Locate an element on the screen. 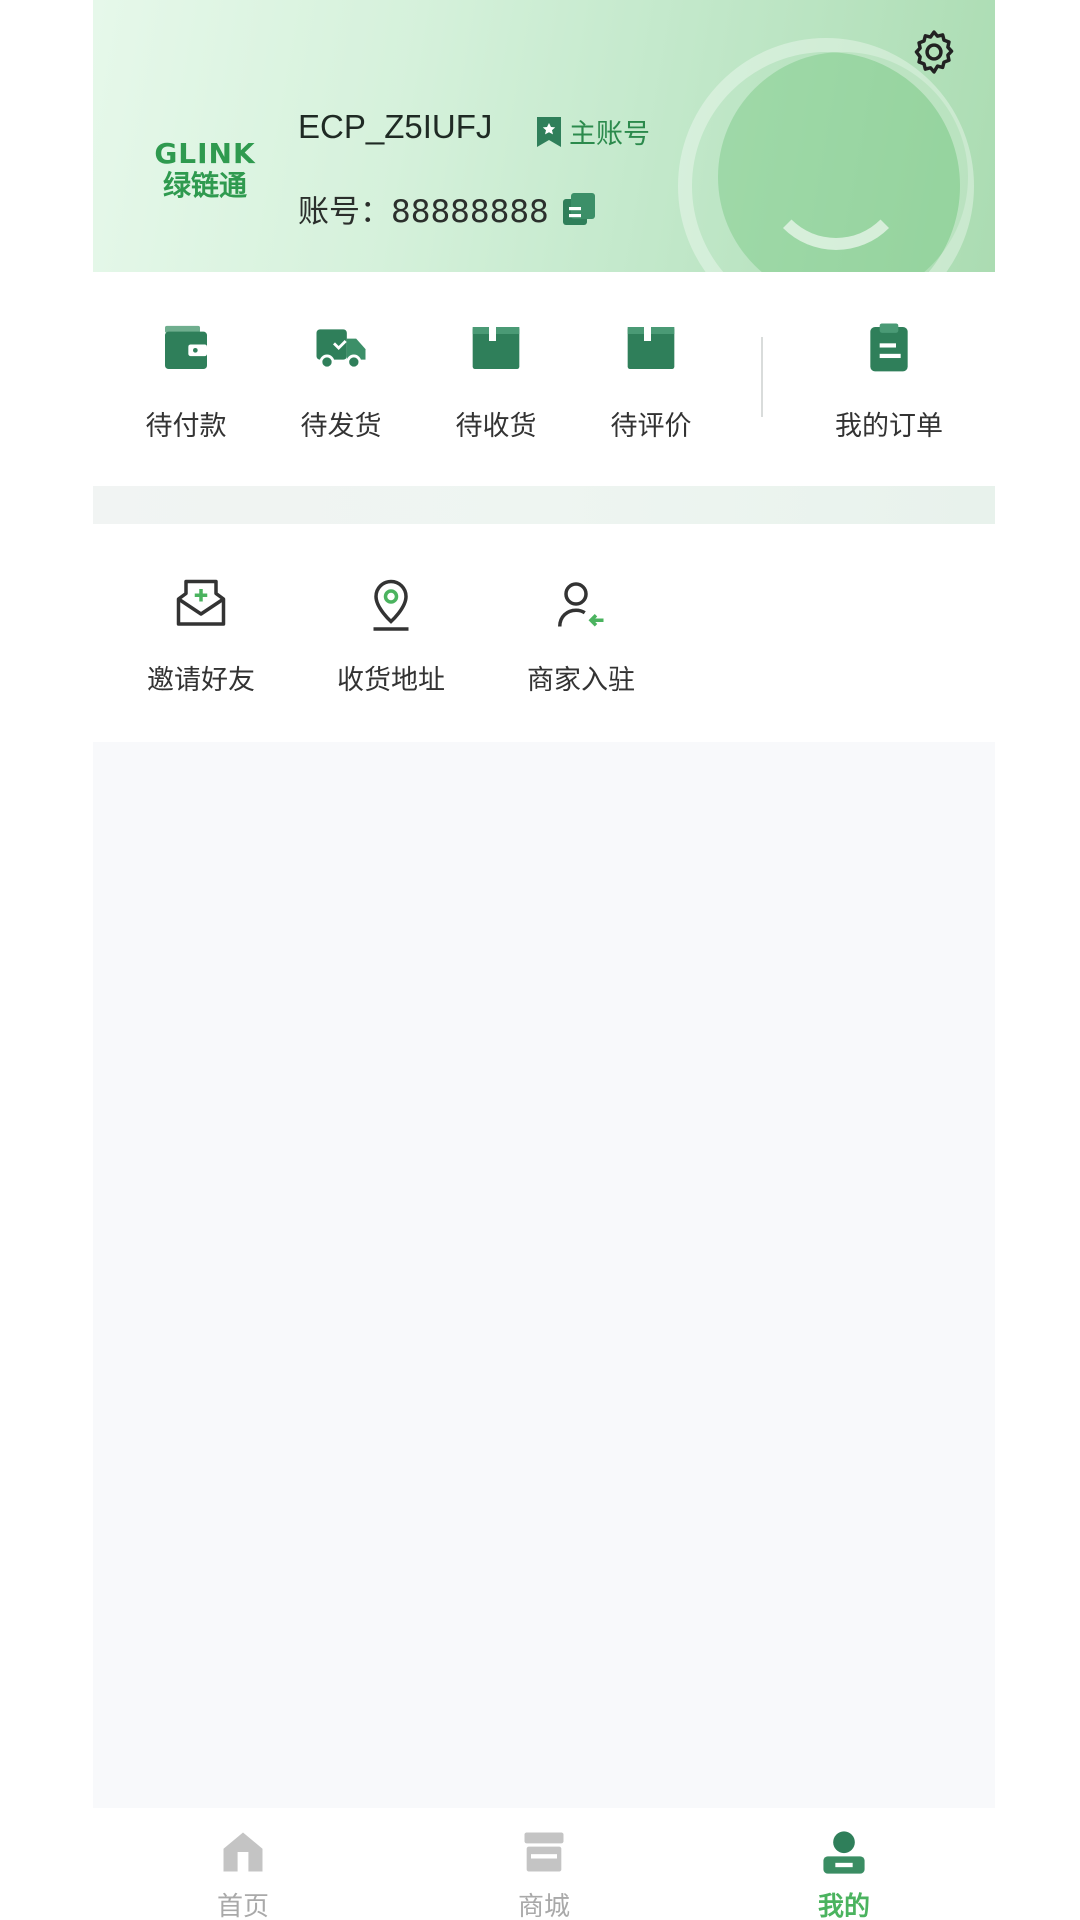 This screenshot has height=1920, width=1080. header-decoration-smile is located at coordinates (836, 175).